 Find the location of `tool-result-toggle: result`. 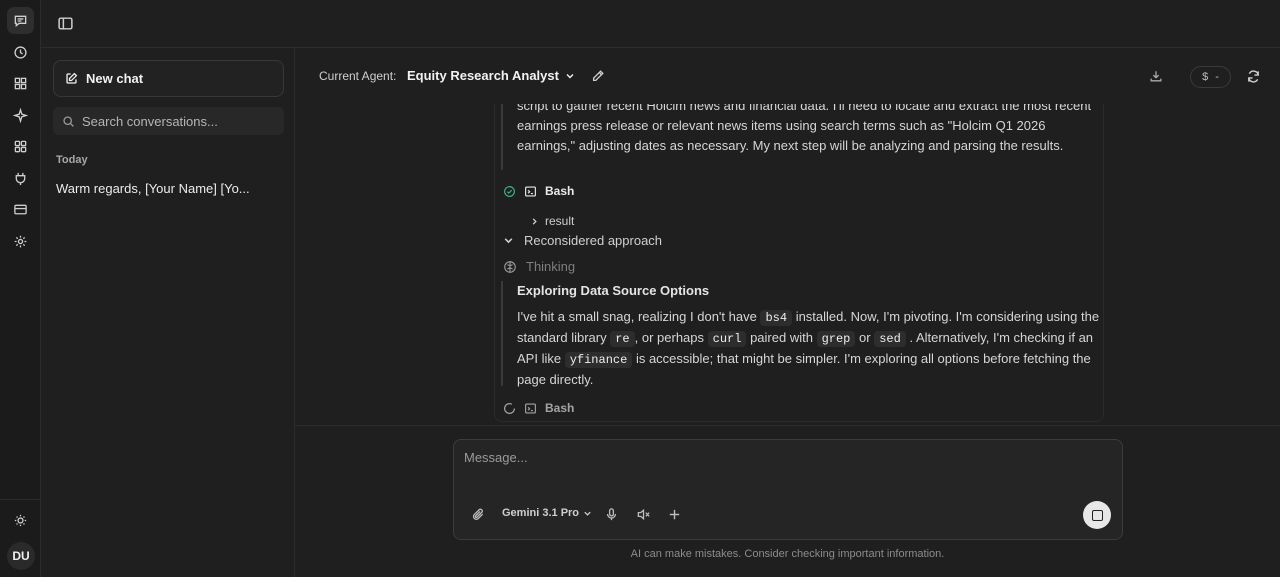

tool-result-toggle: result is located at coordinates (552, 221).